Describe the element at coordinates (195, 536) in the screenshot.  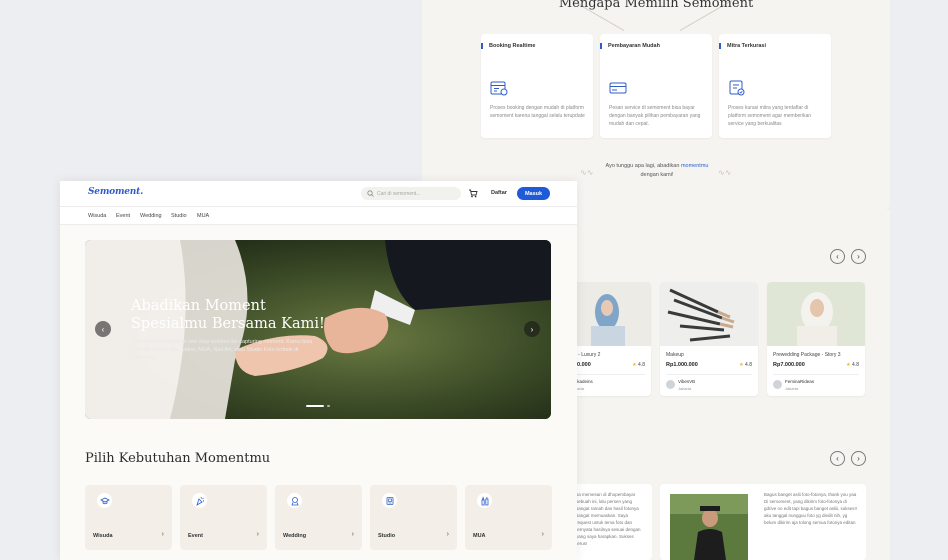
I see `category-label: Event` at that location.